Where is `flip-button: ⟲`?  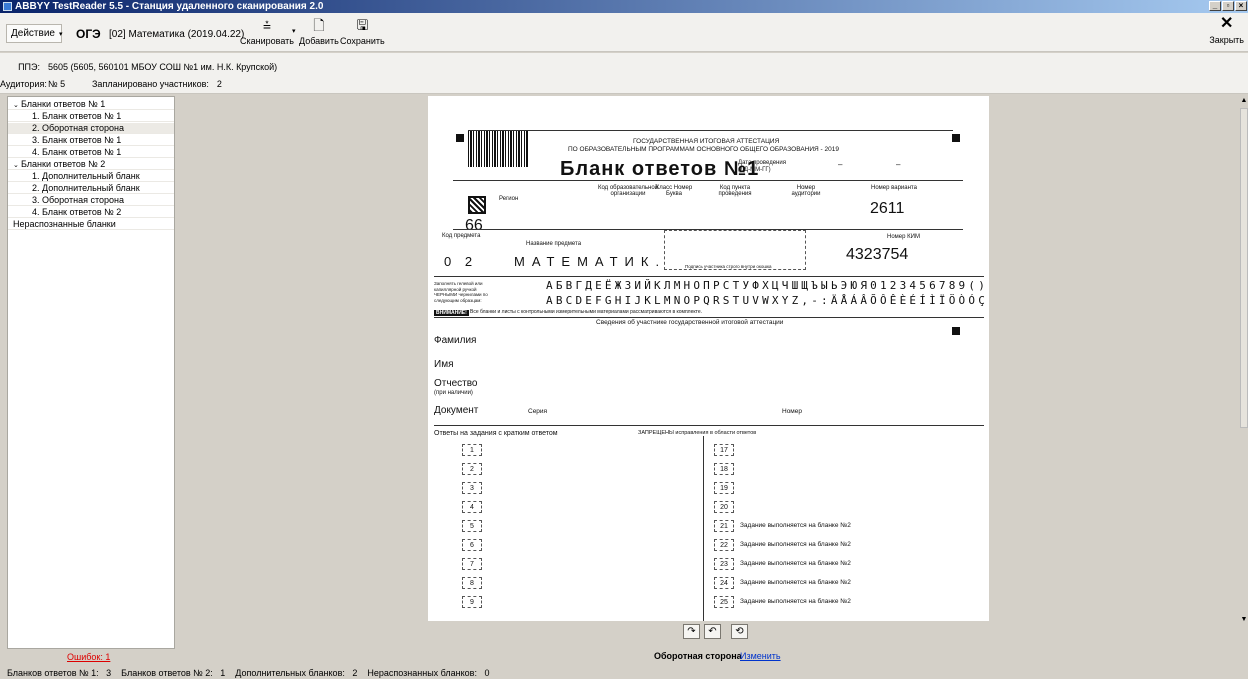 flip-button: ⟲ is located at coordinates (739, 631).